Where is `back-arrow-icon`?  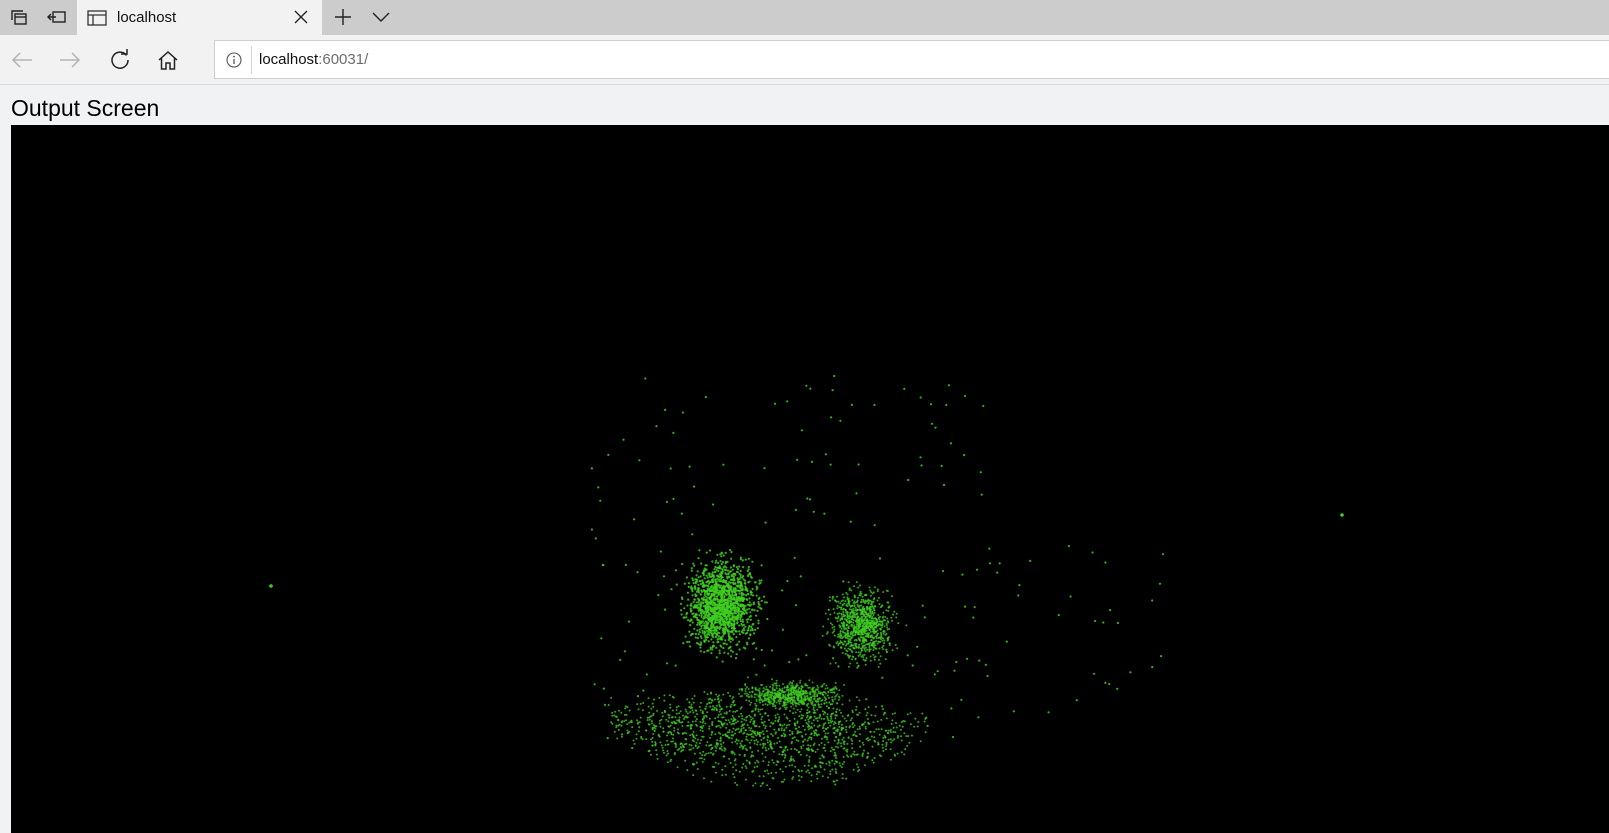
back-arrow-icon is located at coordinates (21, 60).